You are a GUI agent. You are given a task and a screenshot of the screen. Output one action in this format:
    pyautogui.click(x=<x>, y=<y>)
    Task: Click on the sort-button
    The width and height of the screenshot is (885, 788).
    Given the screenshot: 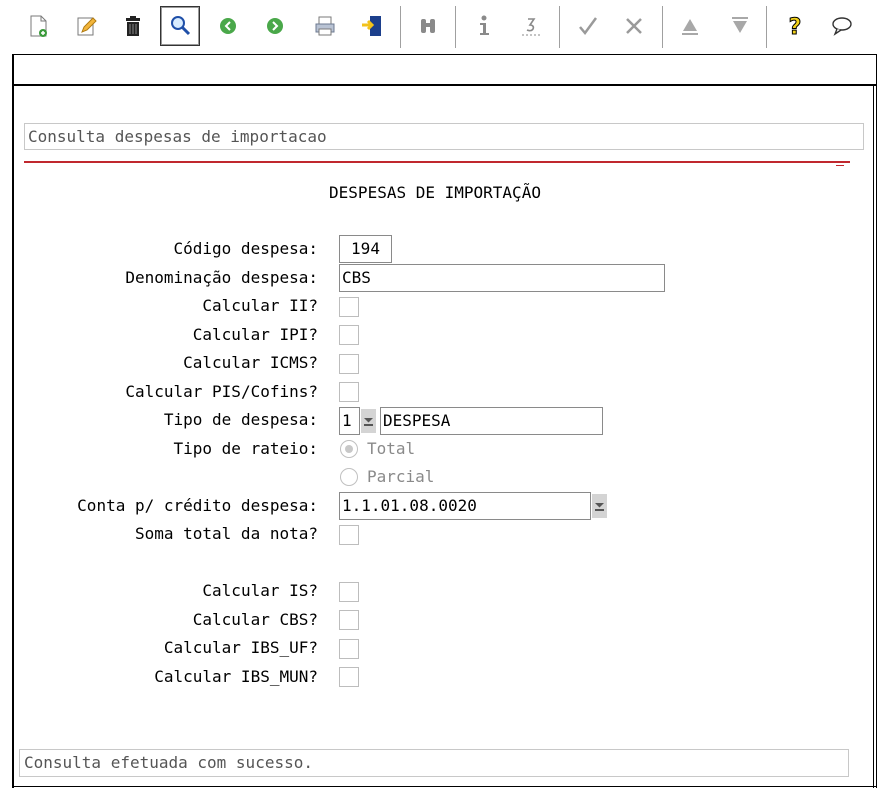 What is the action you would take?
    pyautogui.click(x=531, y=26)
    